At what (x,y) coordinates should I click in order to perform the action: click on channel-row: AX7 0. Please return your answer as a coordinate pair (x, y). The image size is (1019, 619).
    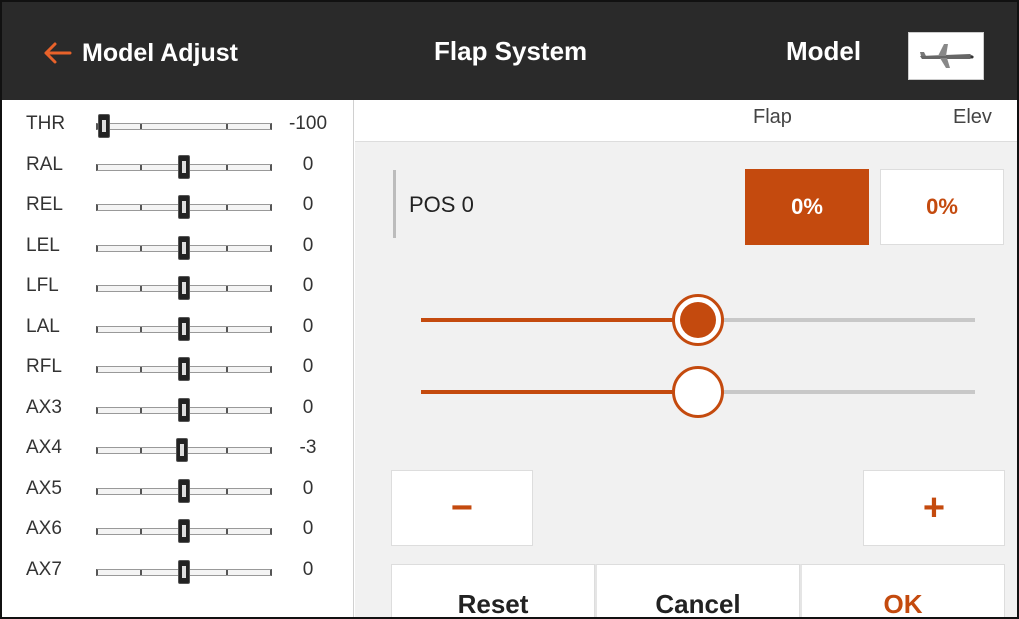
    Looking at the image, I should click on (178, 570).